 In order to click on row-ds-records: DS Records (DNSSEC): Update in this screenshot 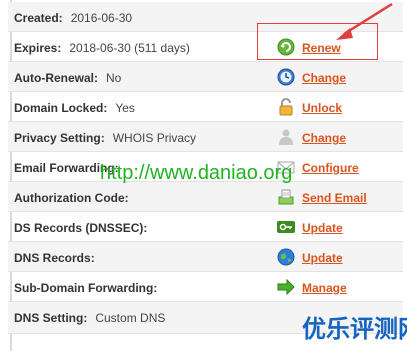, I will do `click(205, 227)`.